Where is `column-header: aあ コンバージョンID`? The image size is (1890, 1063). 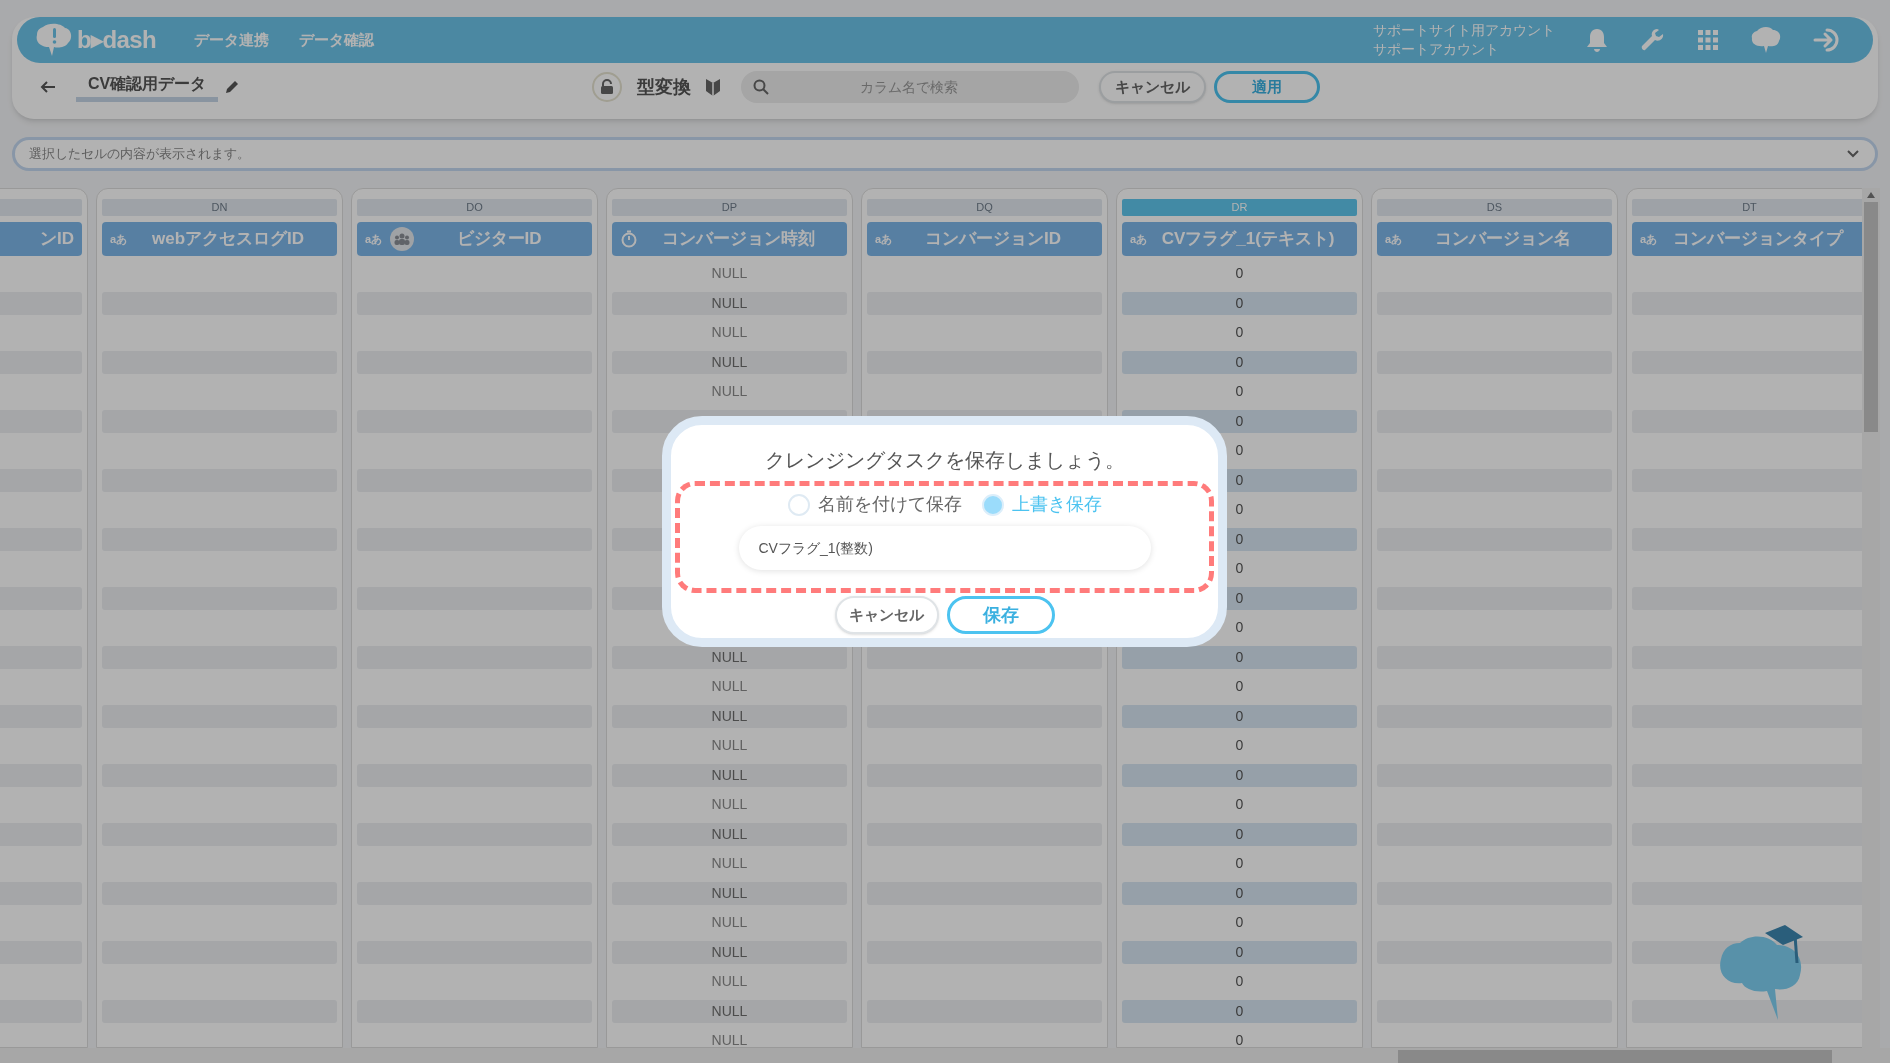
column-header: aあ コンバージョンID is located at coordinates (984, 239).